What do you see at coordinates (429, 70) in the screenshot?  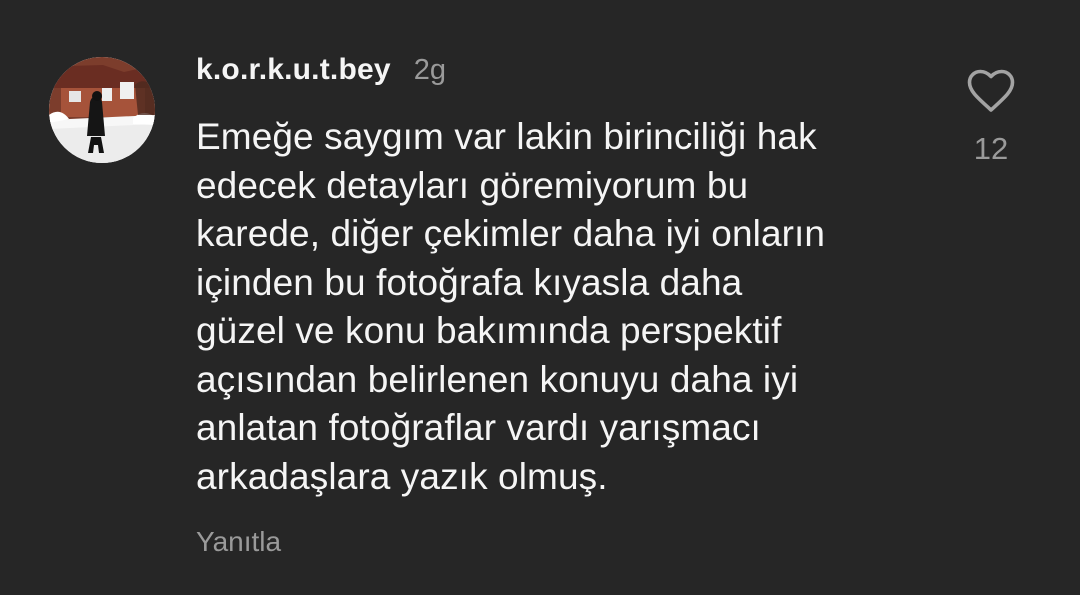 I see `timestamp: 2g` at bounding box center [429, 70].